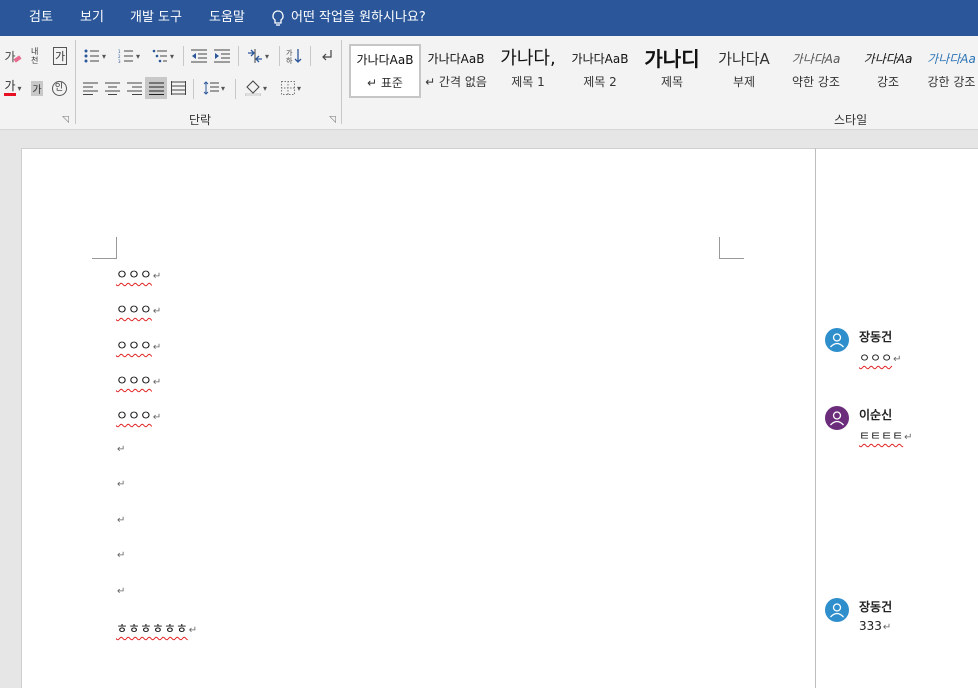  I want to click on style-emphasis: 가나다Aa 강조, so click(888, 72).